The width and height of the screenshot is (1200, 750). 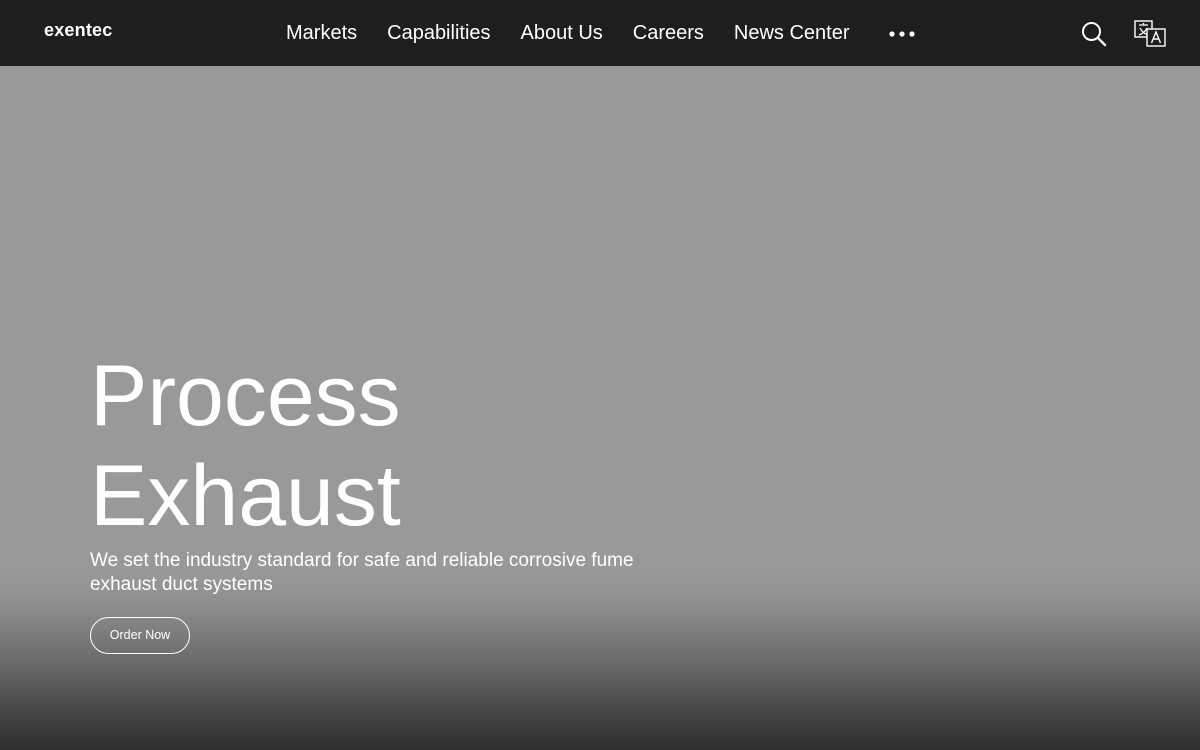 What do you see at coordinates (245, 396) in the screenshot?
I see `hero-title-line-1: Process` at bounding box center [245, 396].